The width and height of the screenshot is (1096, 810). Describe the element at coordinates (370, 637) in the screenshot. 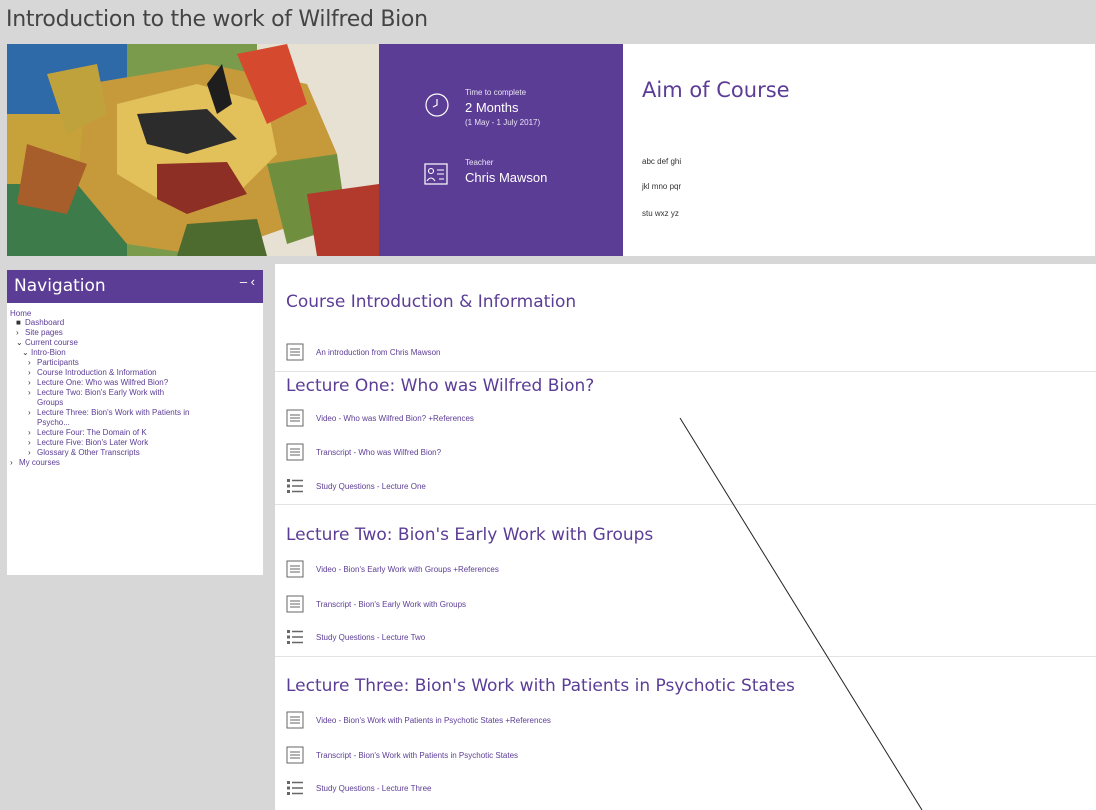

I see `activity-link: Study Questions - Lecture Two` at that location.